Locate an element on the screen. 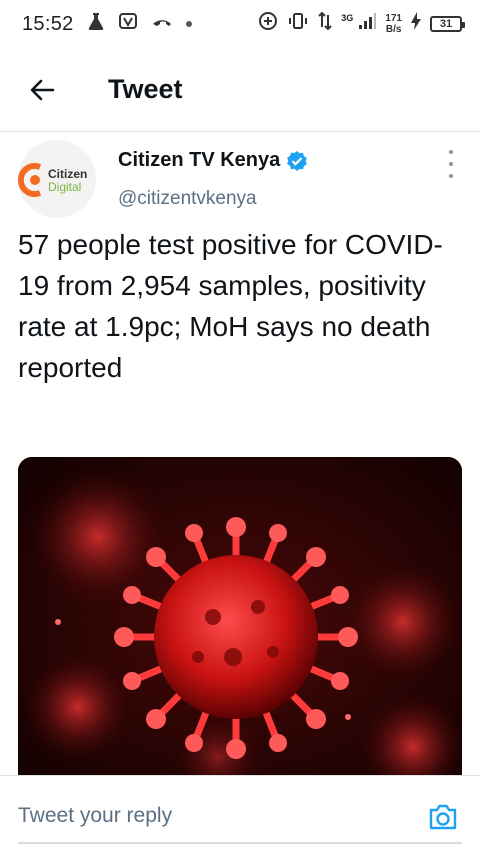  logo-text-bottom: Digital is located at coordinates (64, 187).